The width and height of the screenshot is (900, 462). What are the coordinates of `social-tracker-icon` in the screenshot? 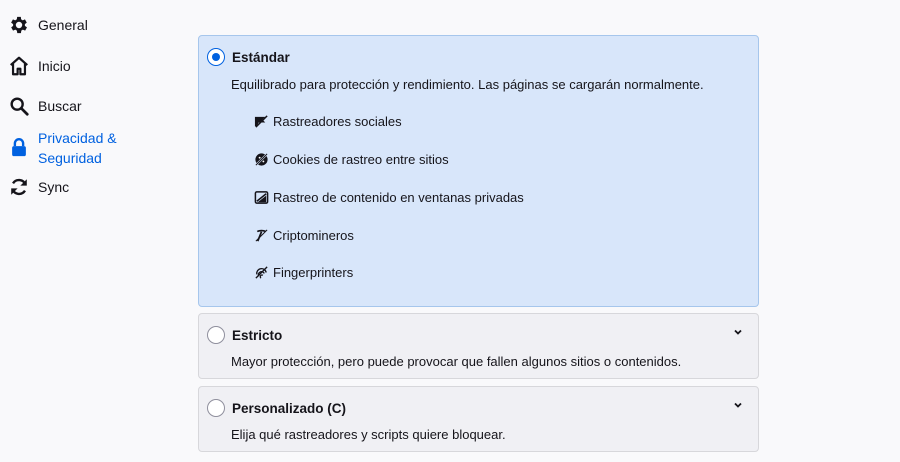 It's located at (261, 121).